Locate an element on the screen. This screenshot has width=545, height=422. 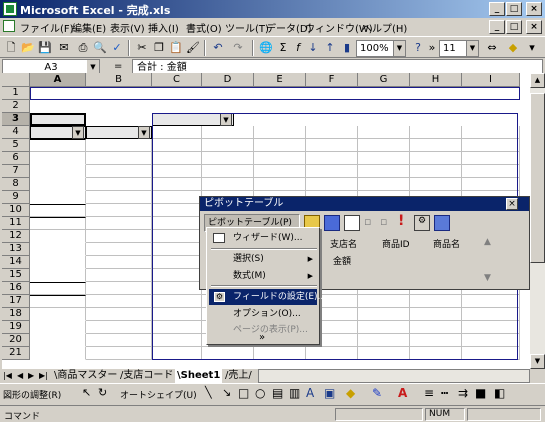
field-settings-icon: ⚙ is located at coordinates (422, 223).